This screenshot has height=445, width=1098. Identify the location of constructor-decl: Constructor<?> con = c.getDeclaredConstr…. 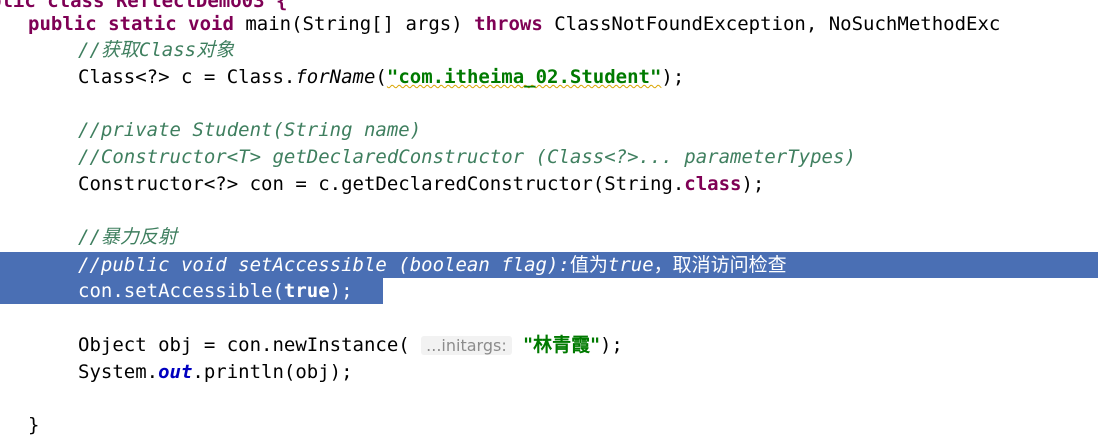
(381, 184).